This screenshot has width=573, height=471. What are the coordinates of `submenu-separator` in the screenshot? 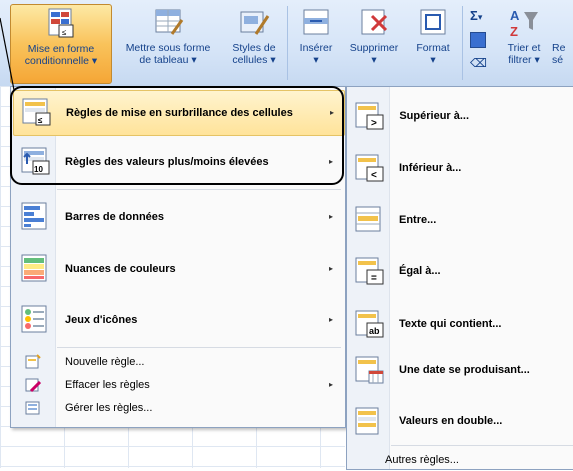 It's located at (482, 445).